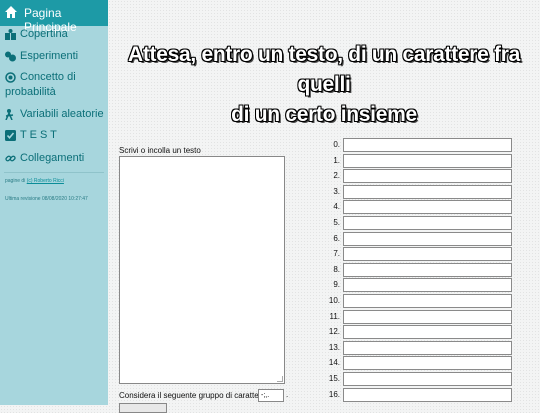 This screenshot has height=413, width=540. Describe the element at coordinates (44, 34) in the screenshot. I see `nav-item-label: Copertina` at that location.